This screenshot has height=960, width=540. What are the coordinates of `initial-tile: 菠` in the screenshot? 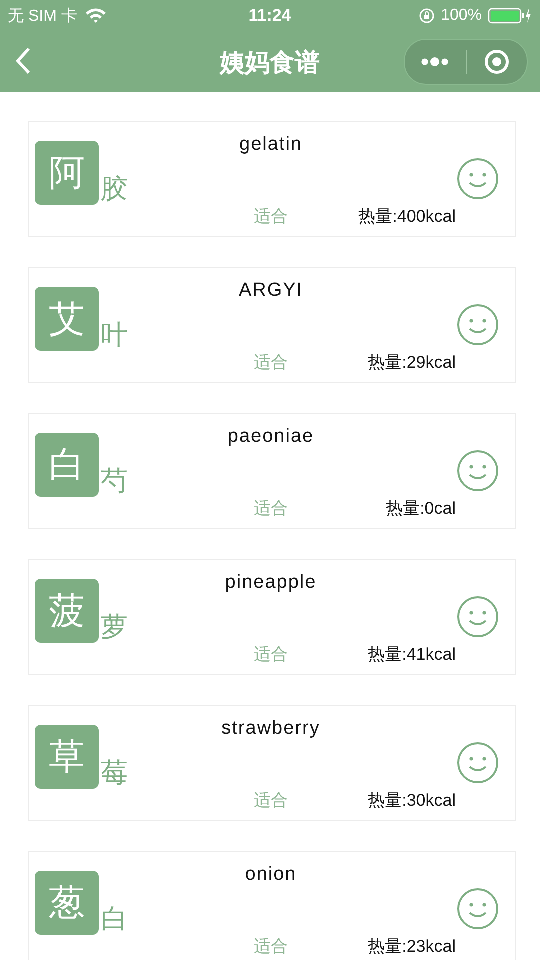 It's located at (67, 611).